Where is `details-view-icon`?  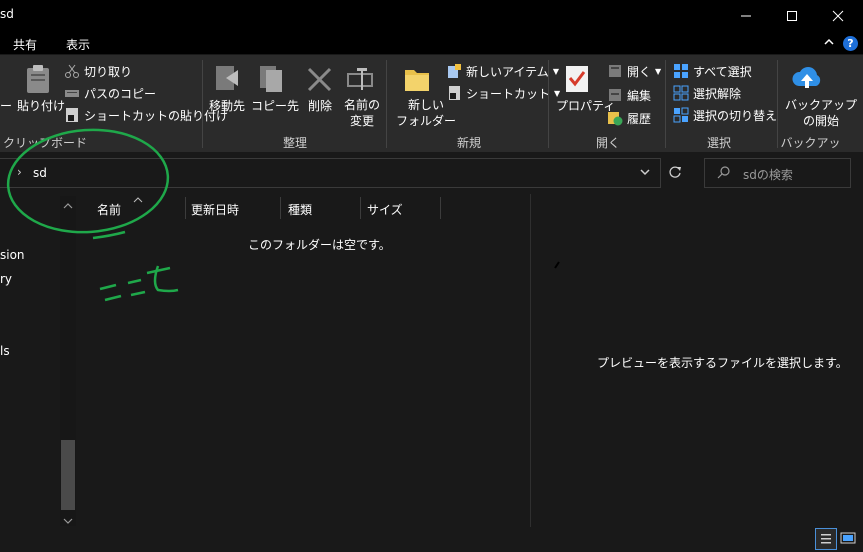 details-view-icon is located at coordinates (826, 539).